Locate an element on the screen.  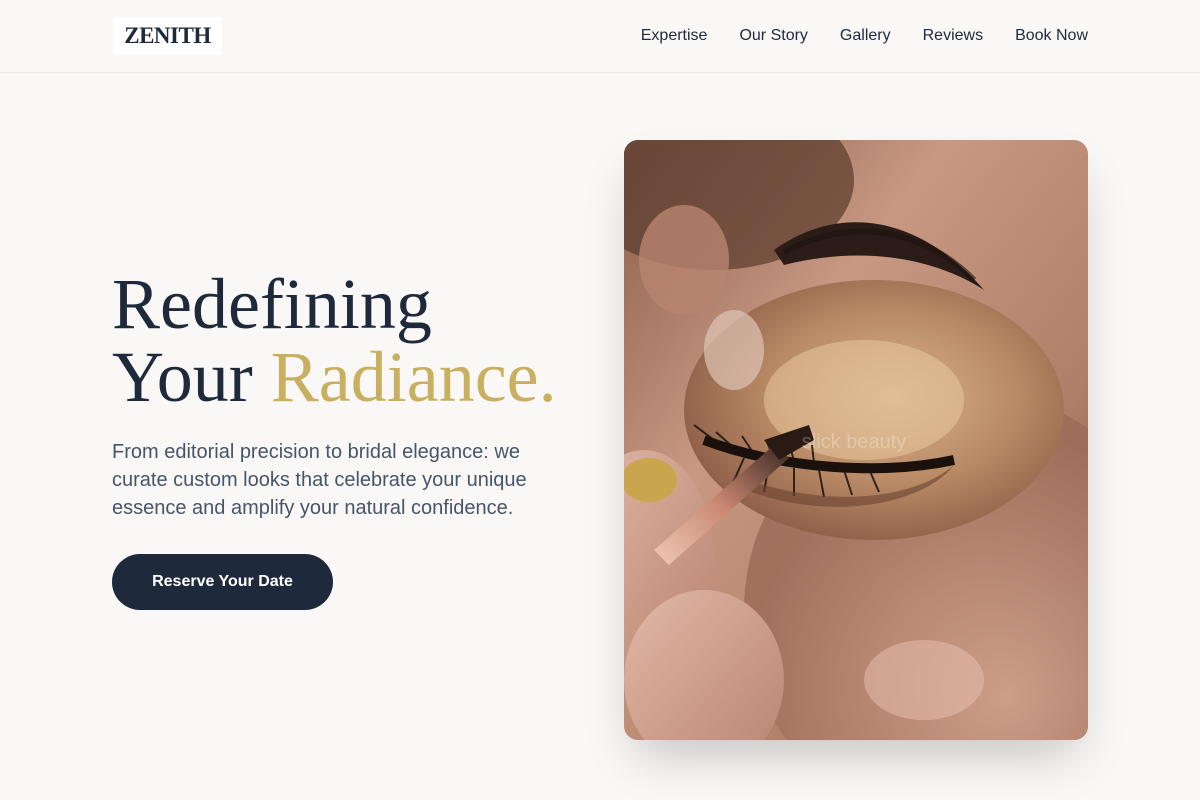
nav-link-gallery: Gallery is located at coordinates (865, 36).